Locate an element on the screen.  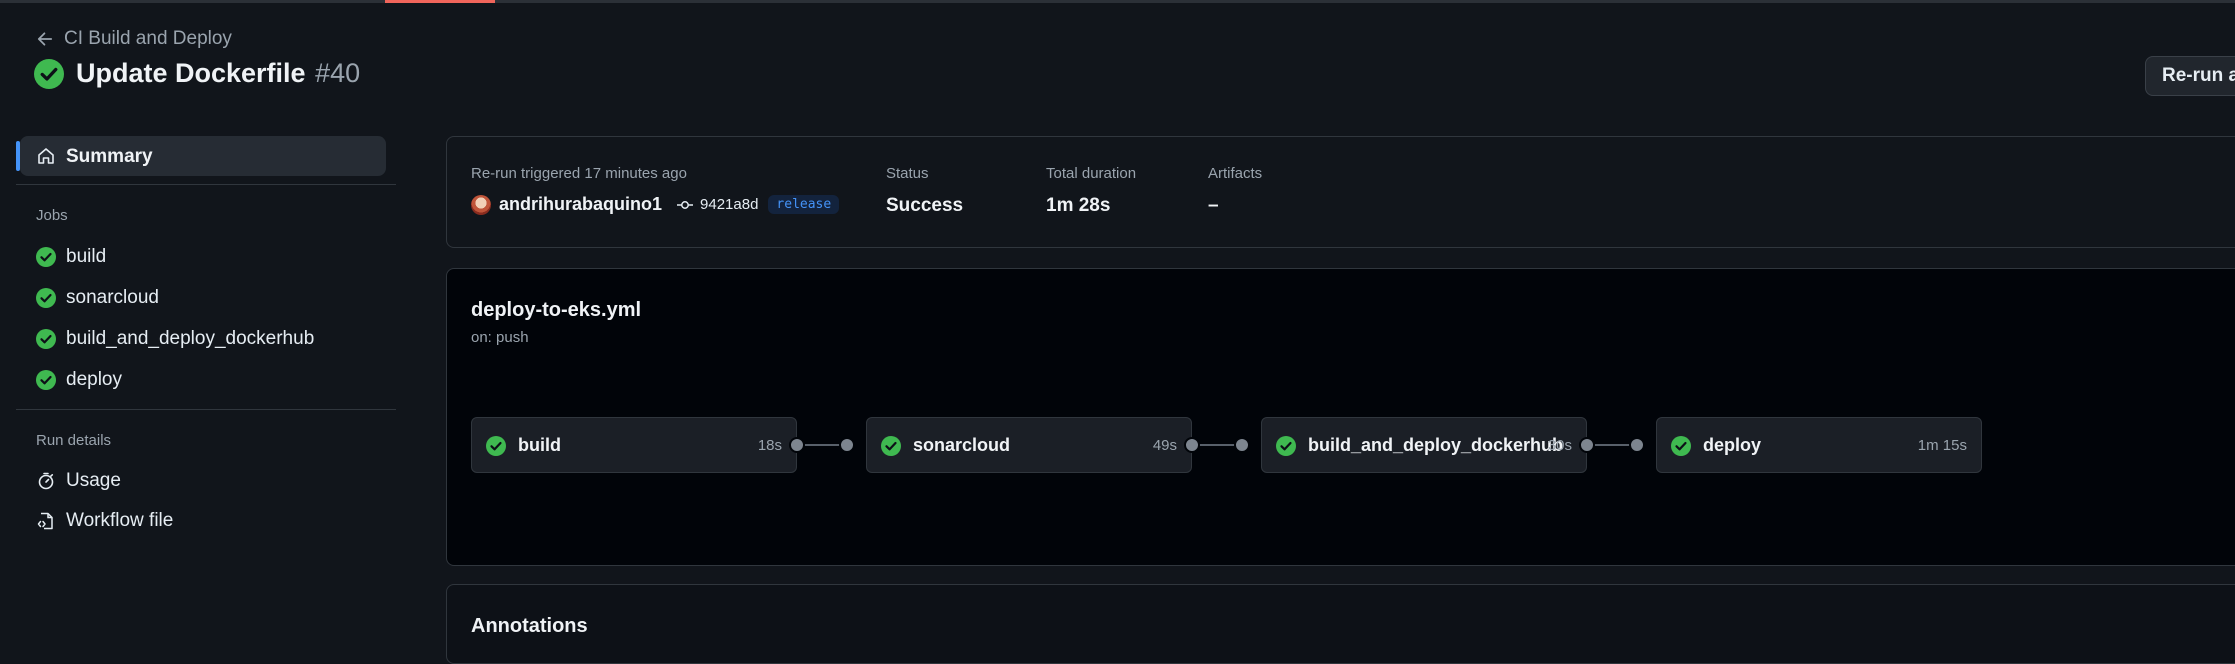
sidebar-job-build: build is located at coordinates (71, 257).